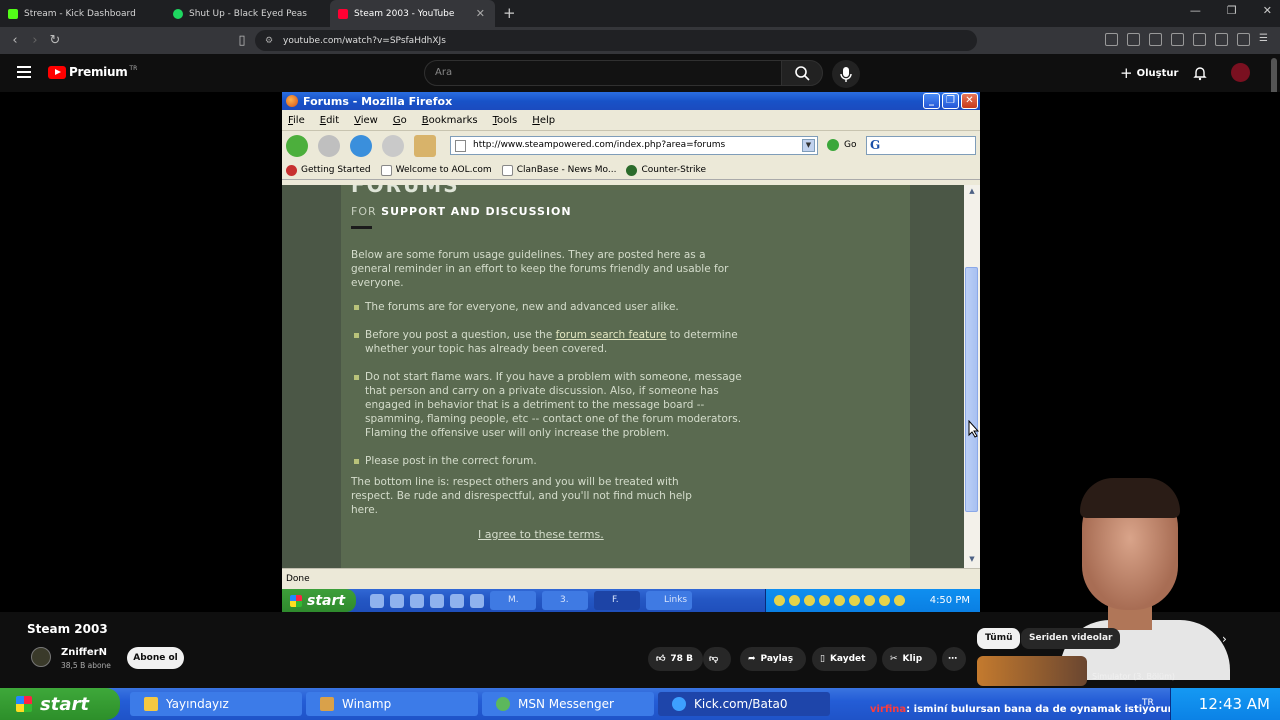 The width and height of the screenshot is (1280, 720). Describe the element at coordinates (675, 659) in the screenshot. I see `like-button: 👍︎ 78 B` at that location.